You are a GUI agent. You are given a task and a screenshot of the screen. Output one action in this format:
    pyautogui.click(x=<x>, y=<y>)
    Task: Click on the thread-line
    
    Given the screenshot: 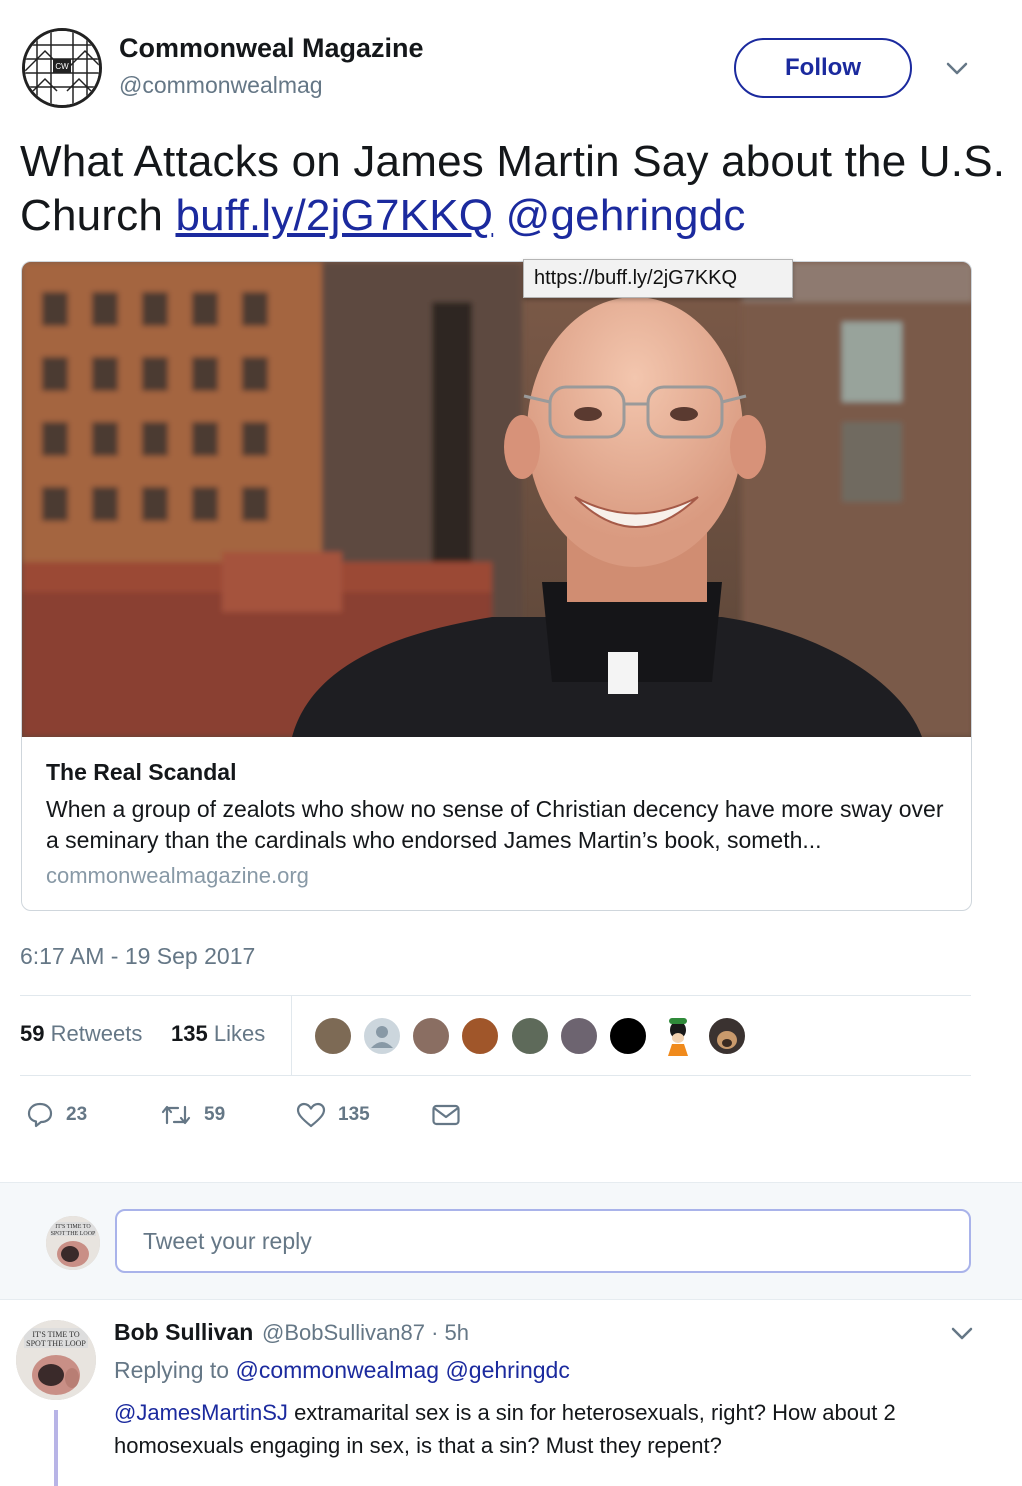 What is the action you would take?
    pyautogui.click(x=56, y=1448)
    